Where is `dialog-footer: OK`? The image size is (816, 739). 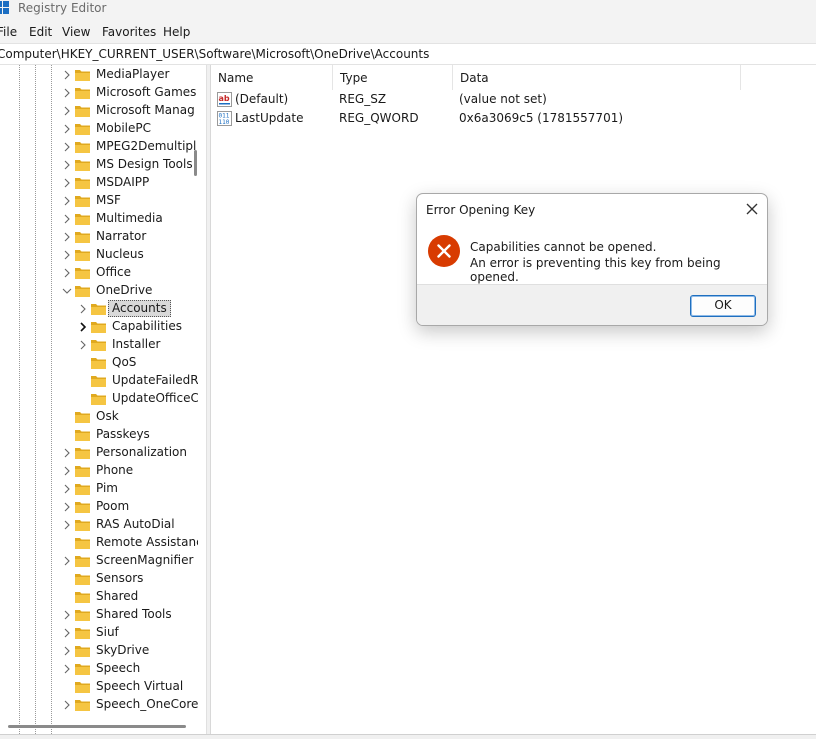
dialog-footer: OK is located at coordinates (592, 304).